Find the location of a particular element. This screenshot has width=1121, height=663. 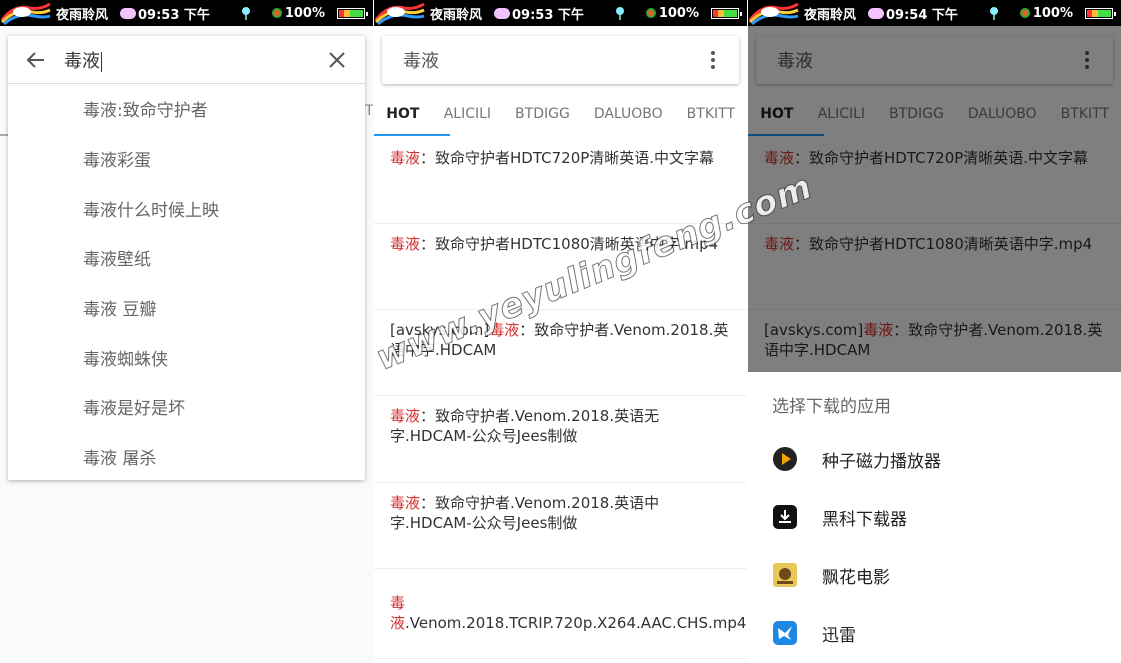

suggestion-item: 毒液蜘蛛侠 is located at coordinates (186, 357).